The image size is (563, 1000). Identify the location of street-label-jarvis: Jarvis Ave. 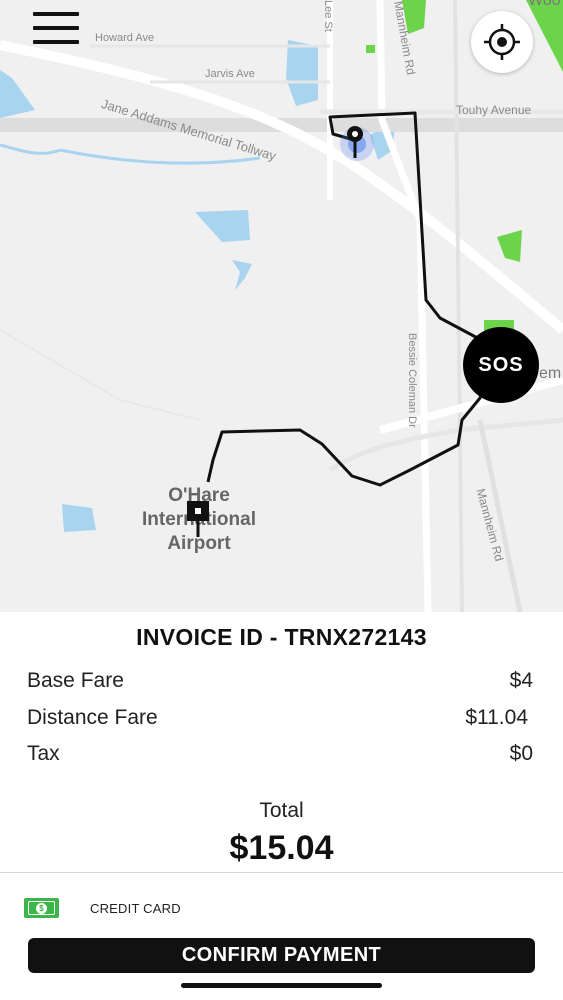
(230, 74).